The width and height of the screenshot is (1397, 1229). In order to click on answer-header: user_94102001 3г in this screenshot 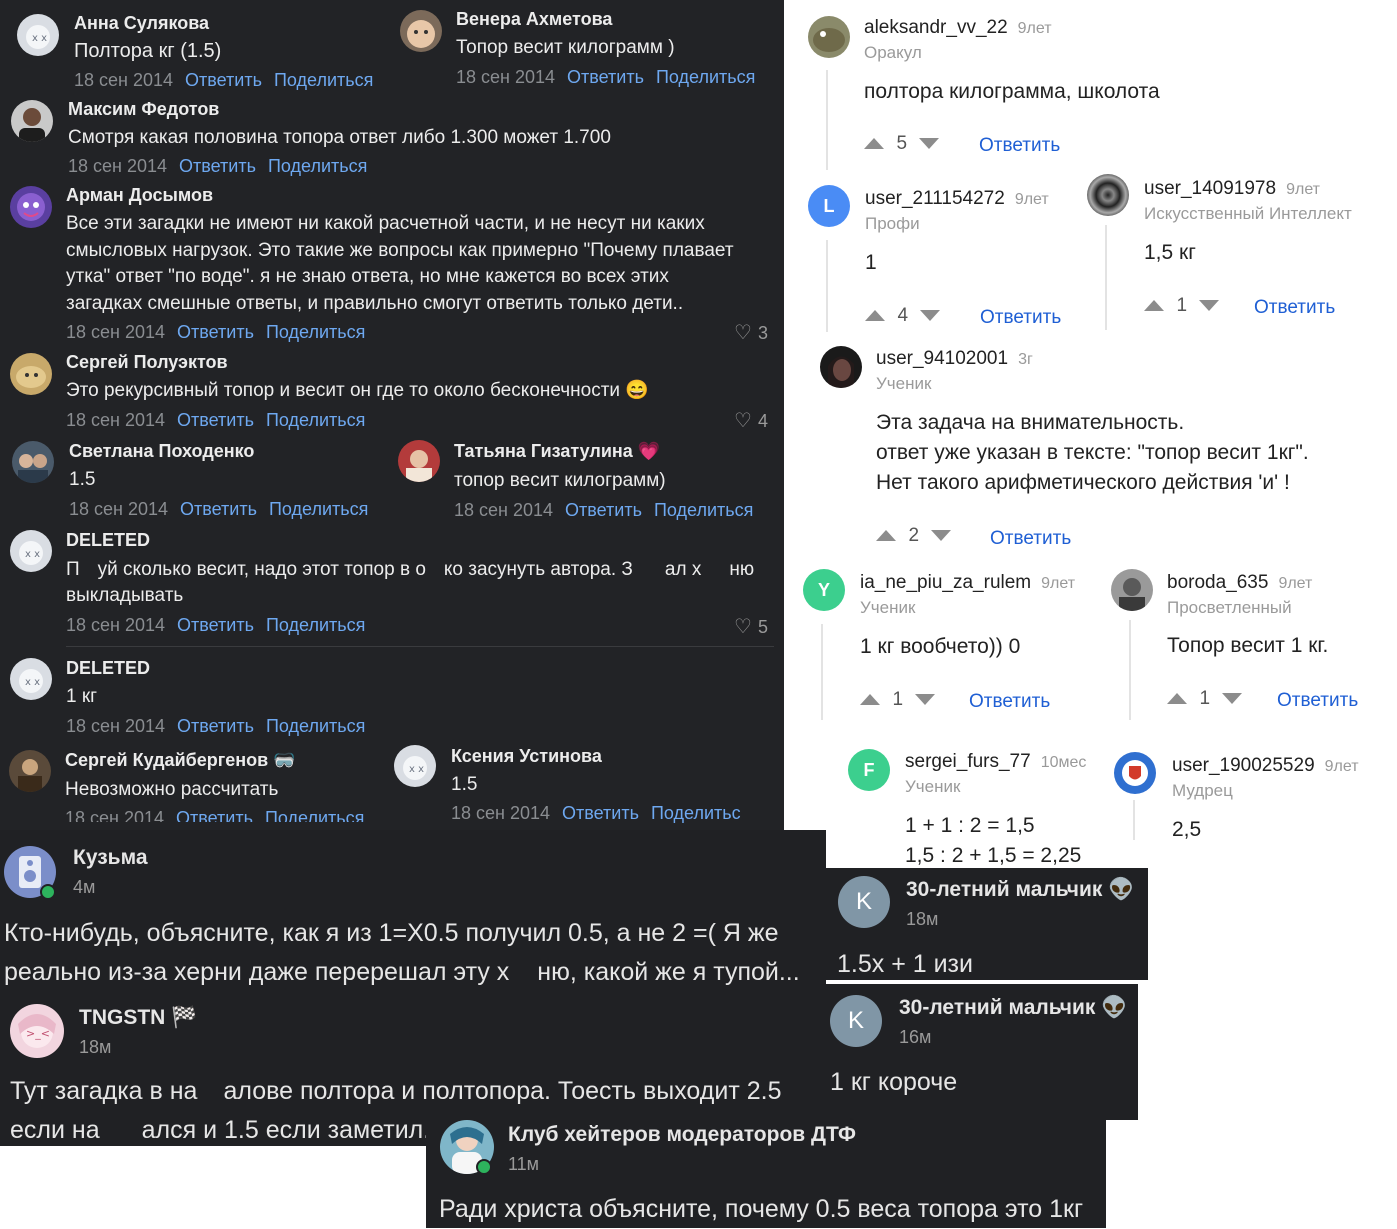, I will do `click(954, 359)`.